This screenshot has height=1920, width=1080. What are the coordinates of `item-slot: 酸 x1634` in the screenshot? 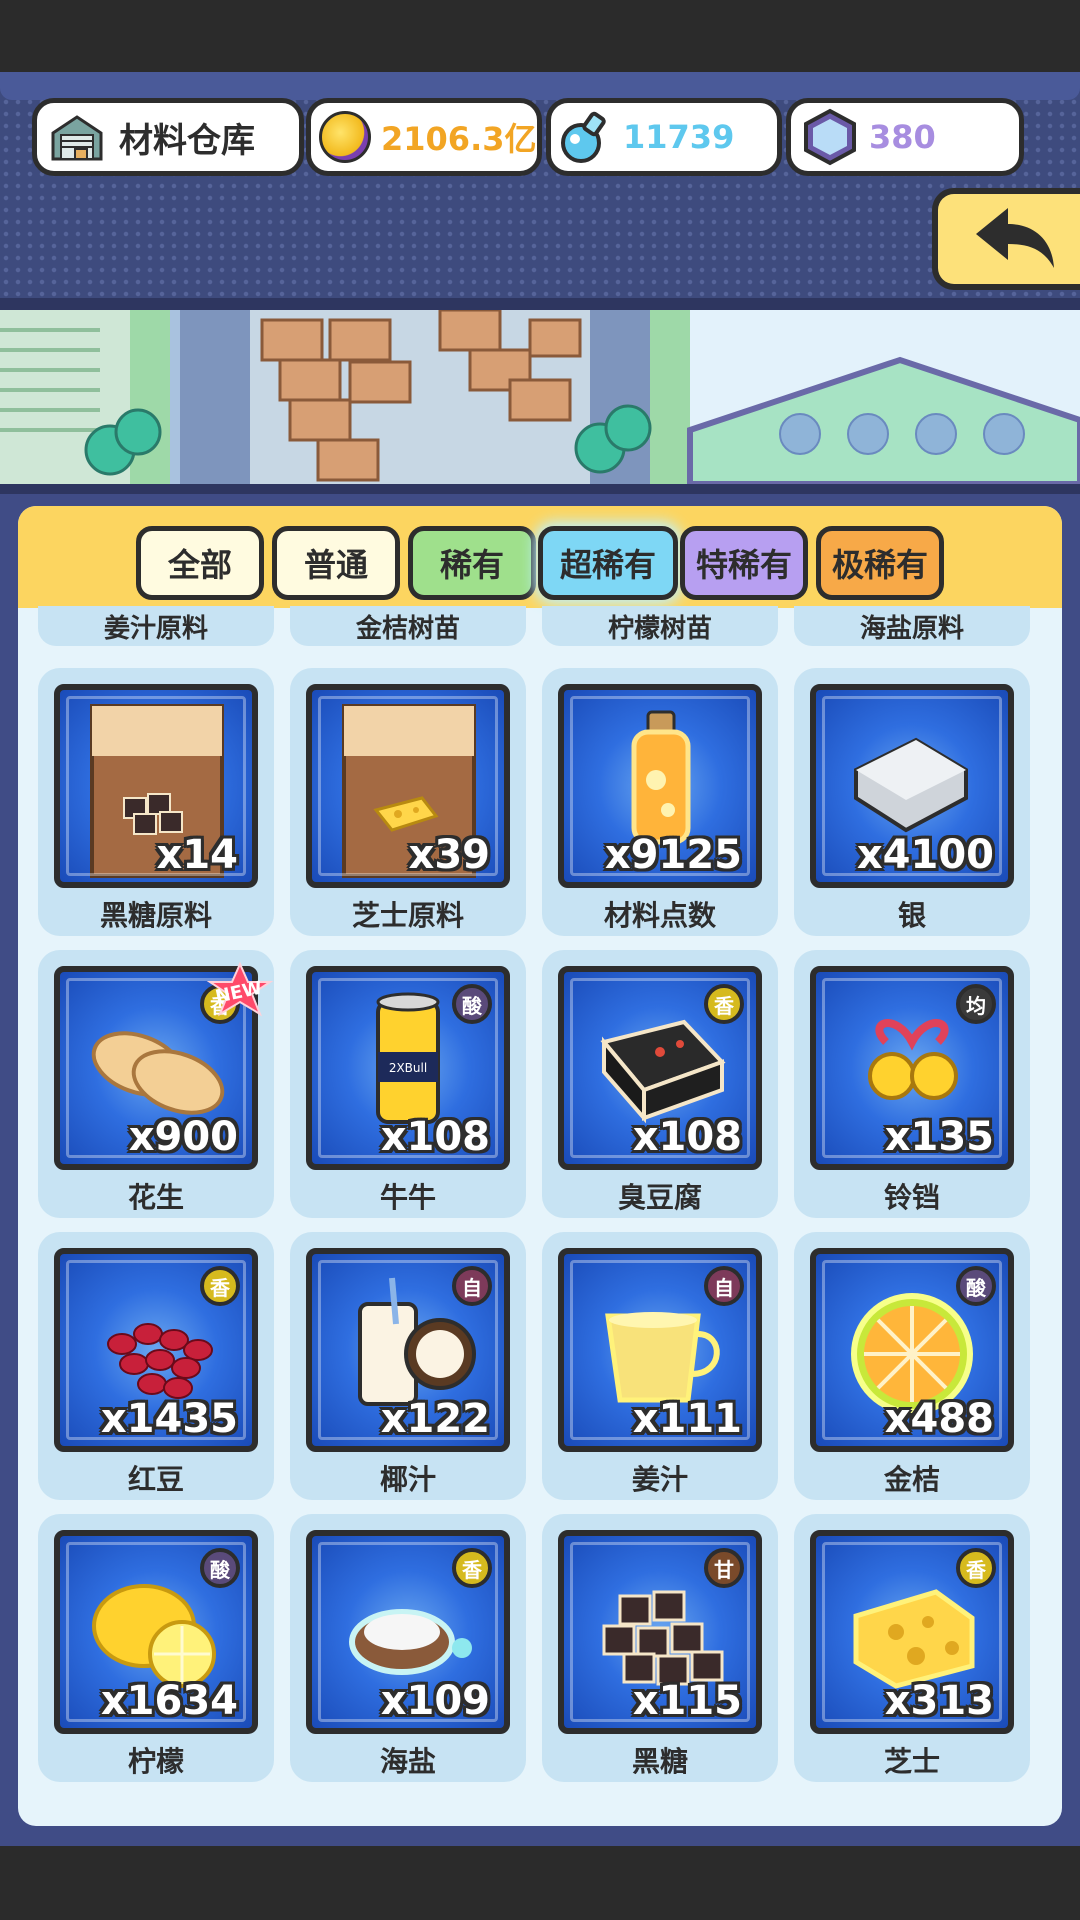 It's located at (156, 1632).